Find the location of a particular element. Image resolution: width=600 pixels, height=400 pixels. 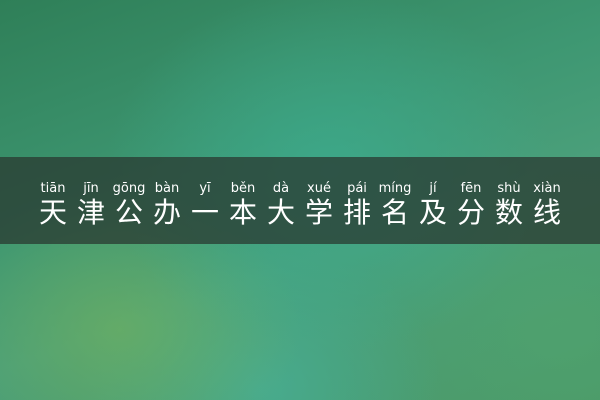

pinyin-annotation: pái is located at coordinates (357, 188).